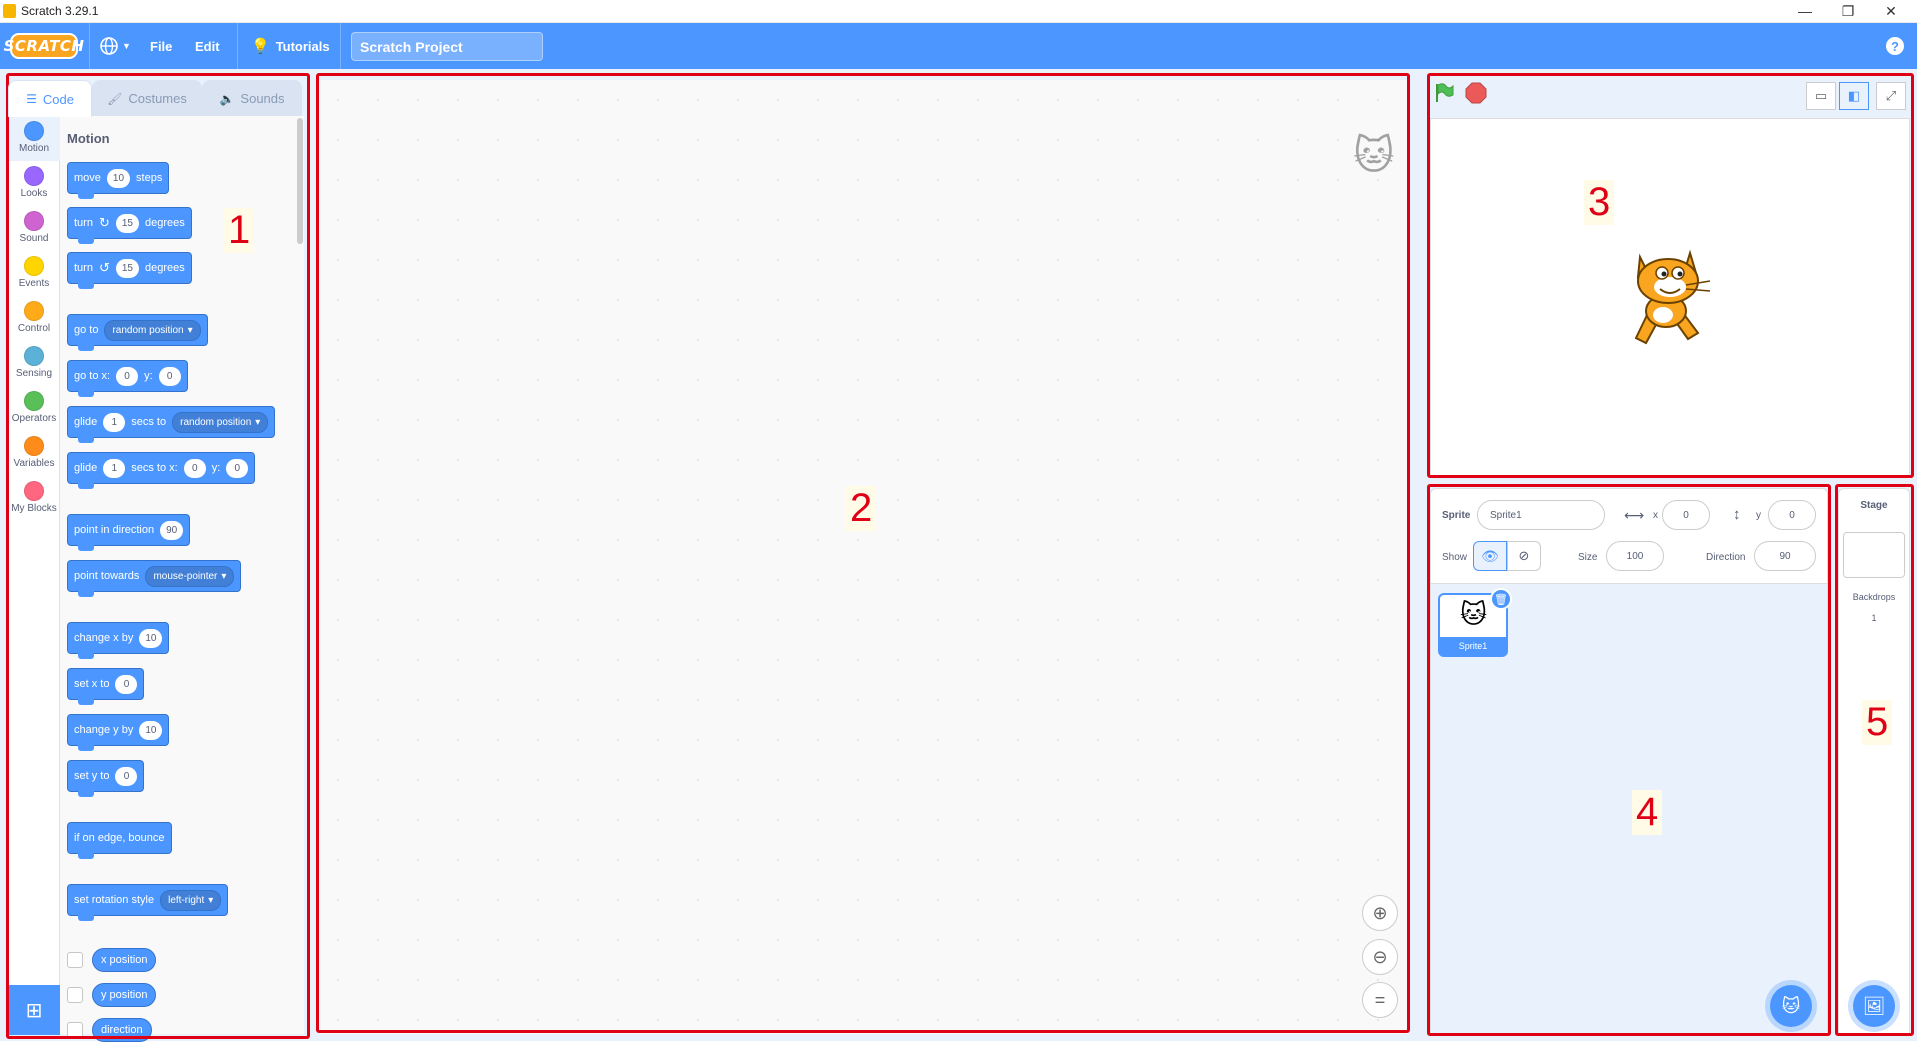  I want to click on y-input: 0, so click(1792, 515).